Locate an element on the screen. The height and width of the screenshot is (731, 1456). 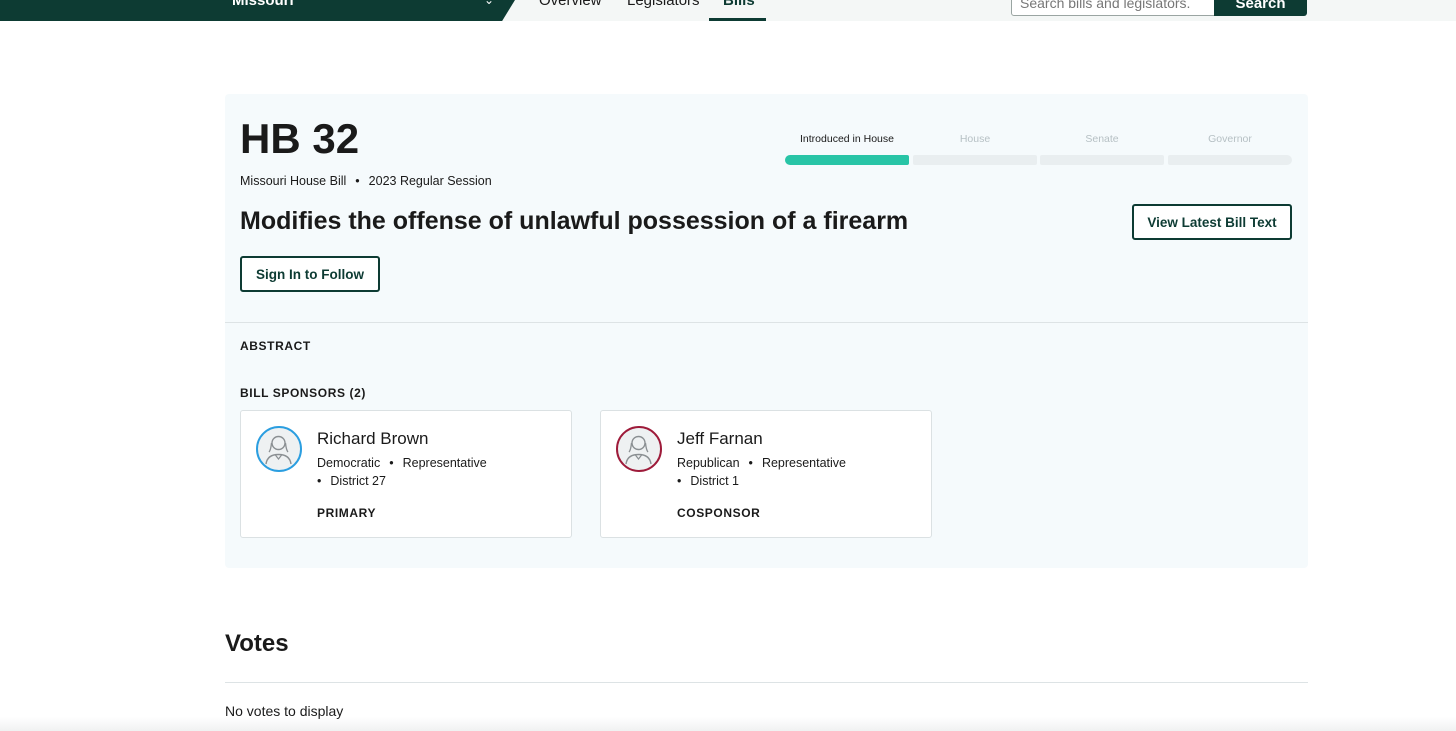
sponsor-role: PRIMARY is located at coordinates (347, 513).